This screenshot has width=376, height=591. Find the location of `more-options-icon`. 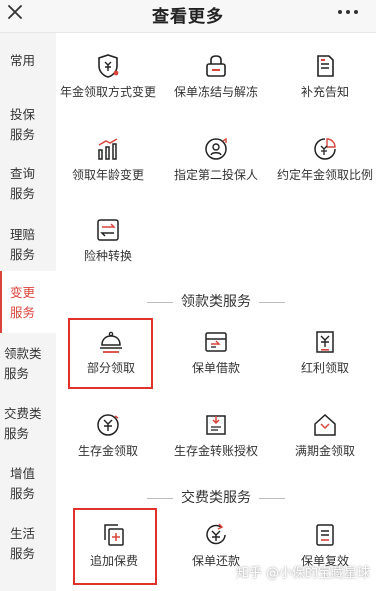

more-options-icon is located at coordinates (348, 13).